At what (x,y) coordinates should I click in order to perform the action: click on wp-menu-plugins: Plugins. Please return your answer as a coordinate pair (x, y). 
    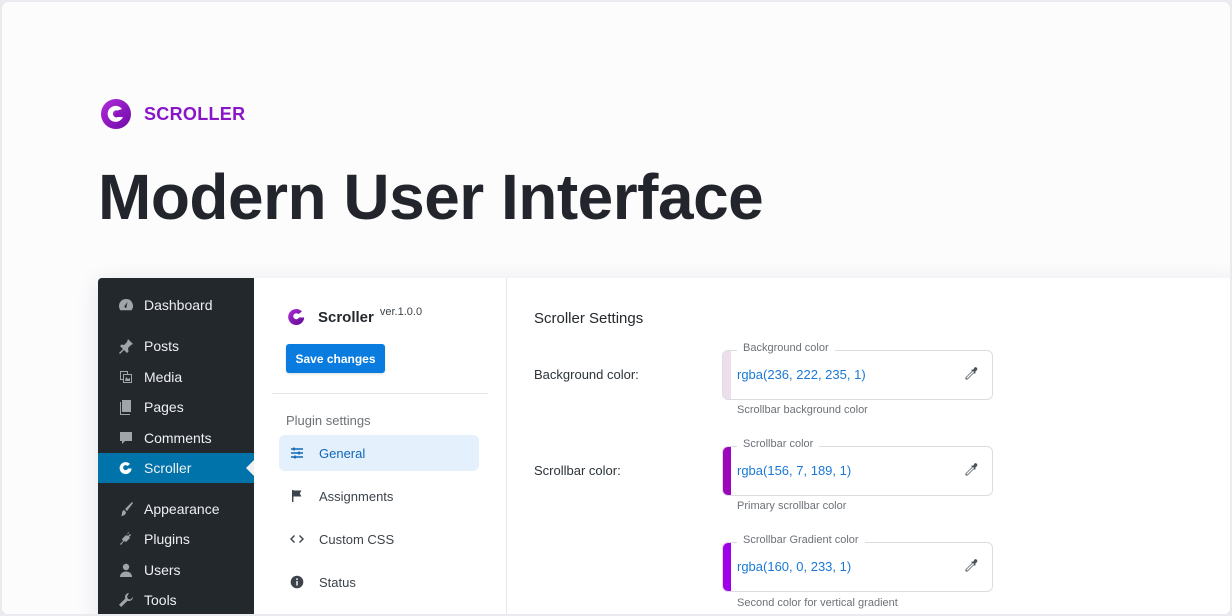
    Looking at the image, I should click on (176, 539).